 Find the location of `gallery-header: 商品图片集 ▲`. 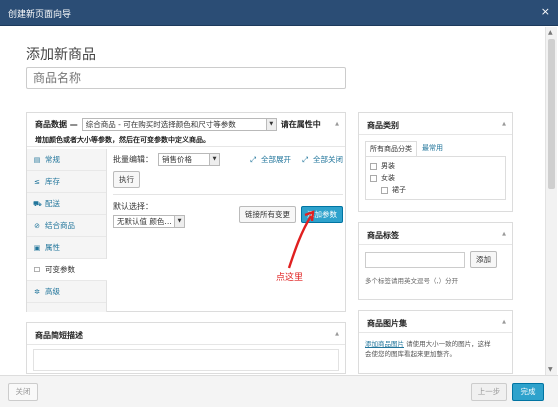

gallery-header: 商品图片集 ▲ is located at coordinates (435, 322).